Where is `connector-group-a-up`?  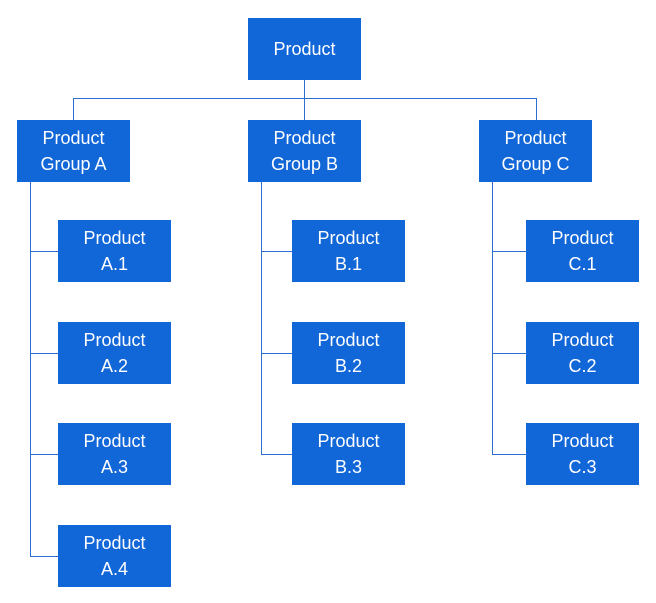 connector-group-a-up is located at coordinates (73, 109).